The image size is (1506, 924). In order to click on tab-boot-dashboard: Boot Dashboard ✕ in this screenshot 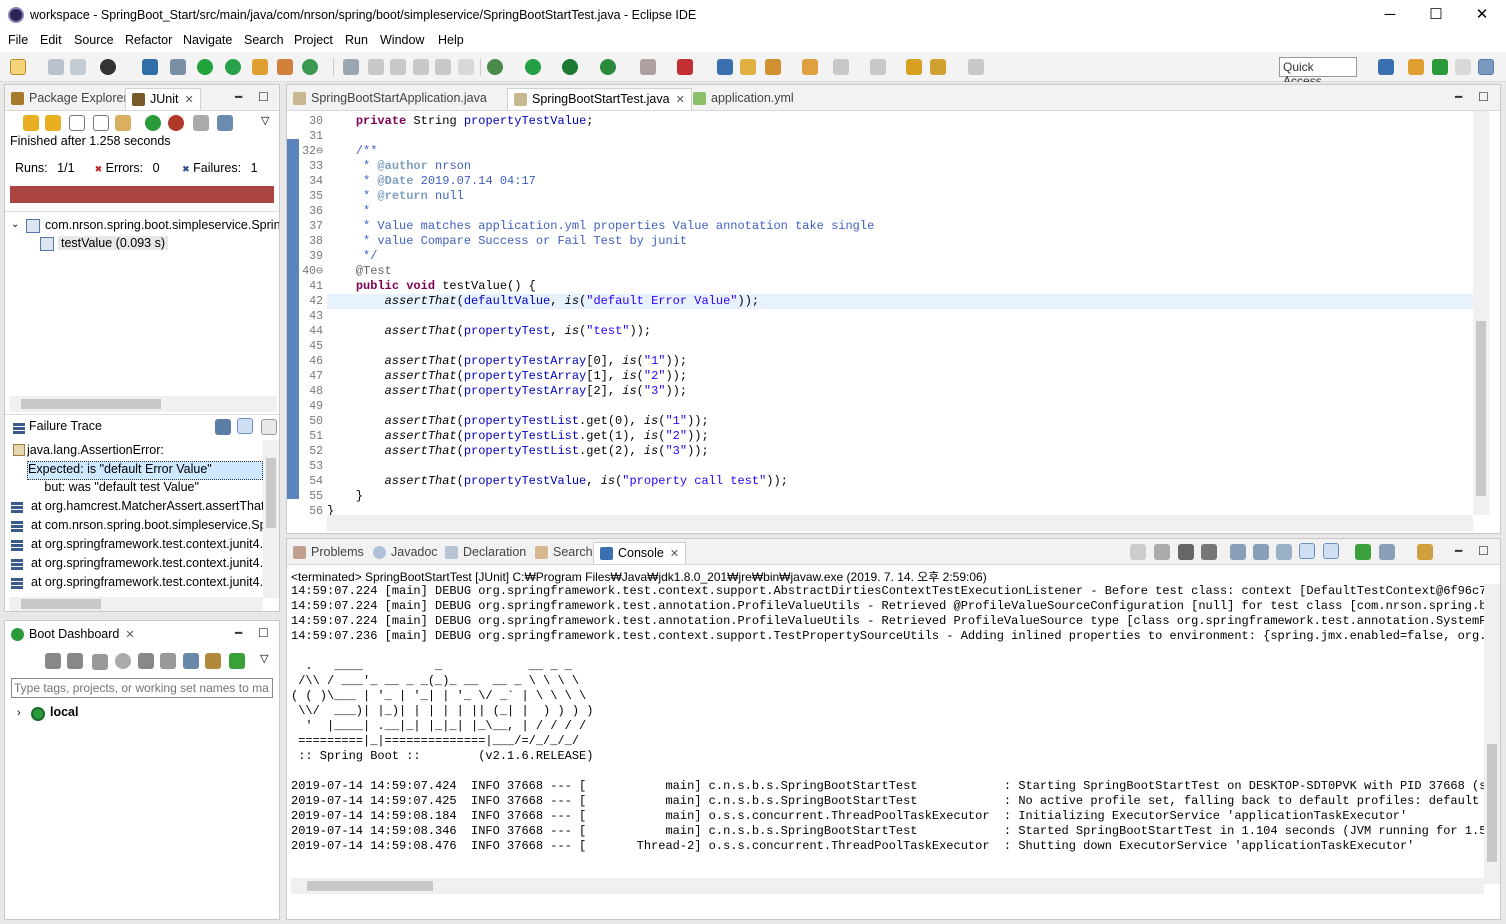, I will do `click(73, 635)`.